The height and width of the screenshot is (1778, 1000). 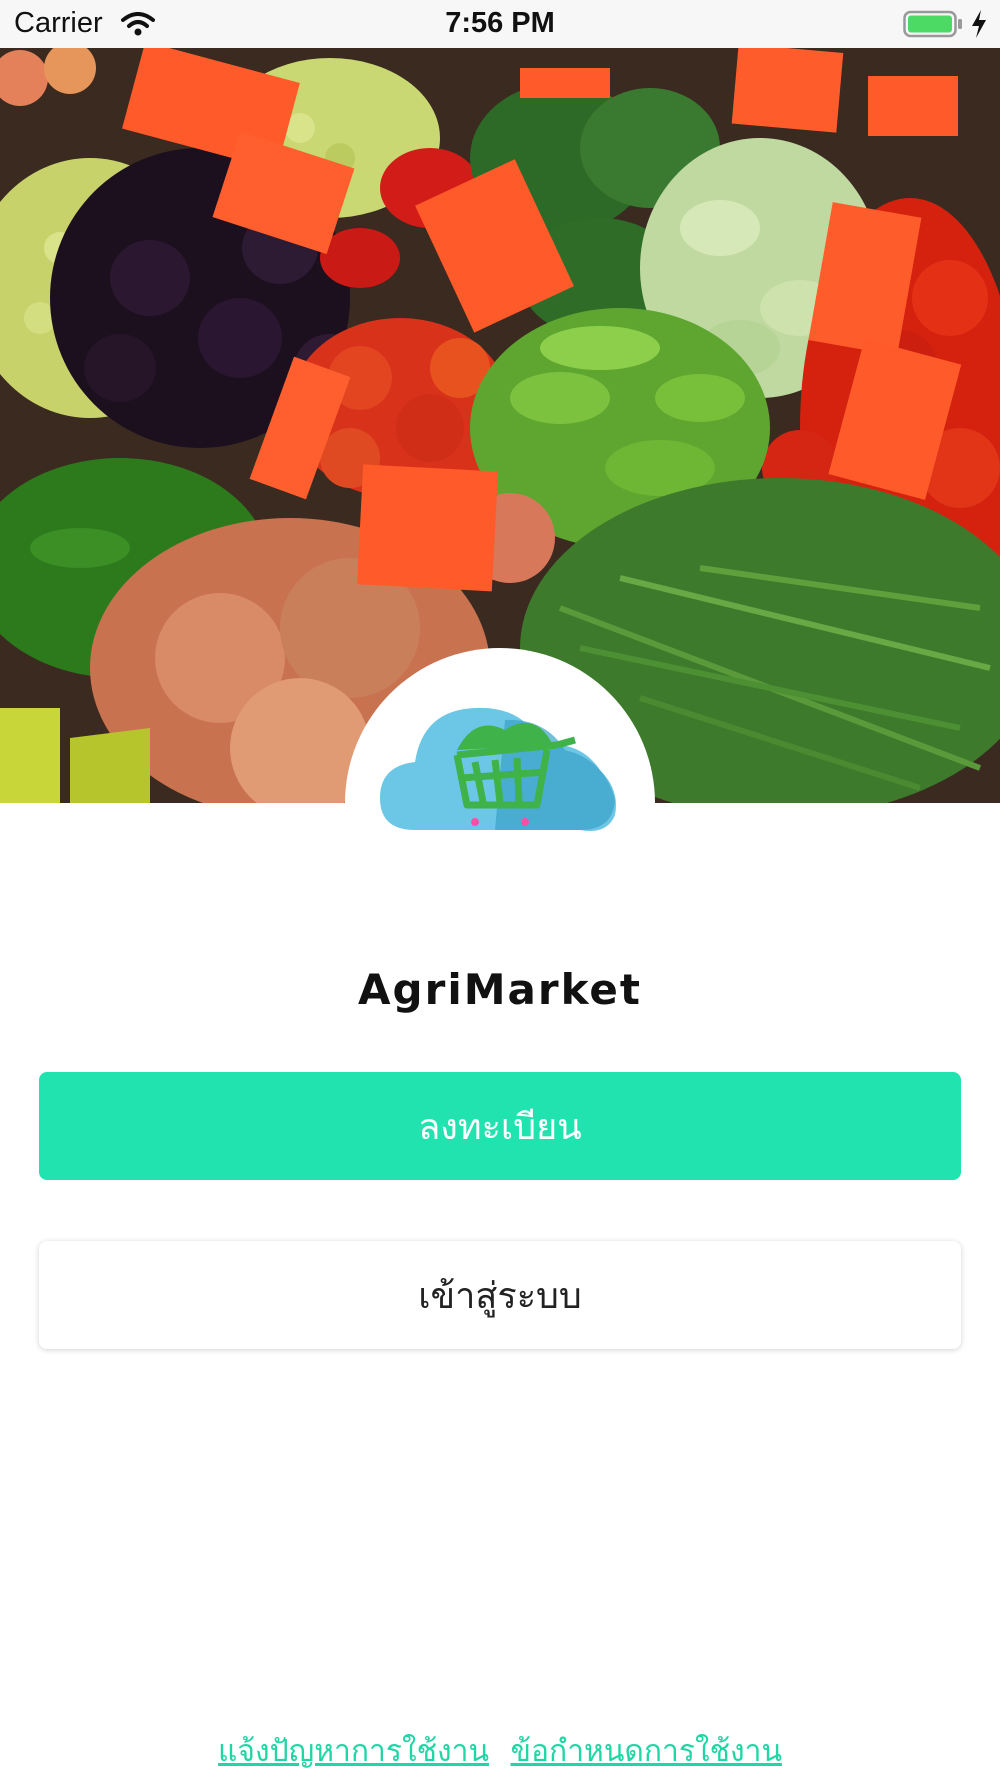 I want to click on clock: 7:56 PM, so click(x=500, y=23).